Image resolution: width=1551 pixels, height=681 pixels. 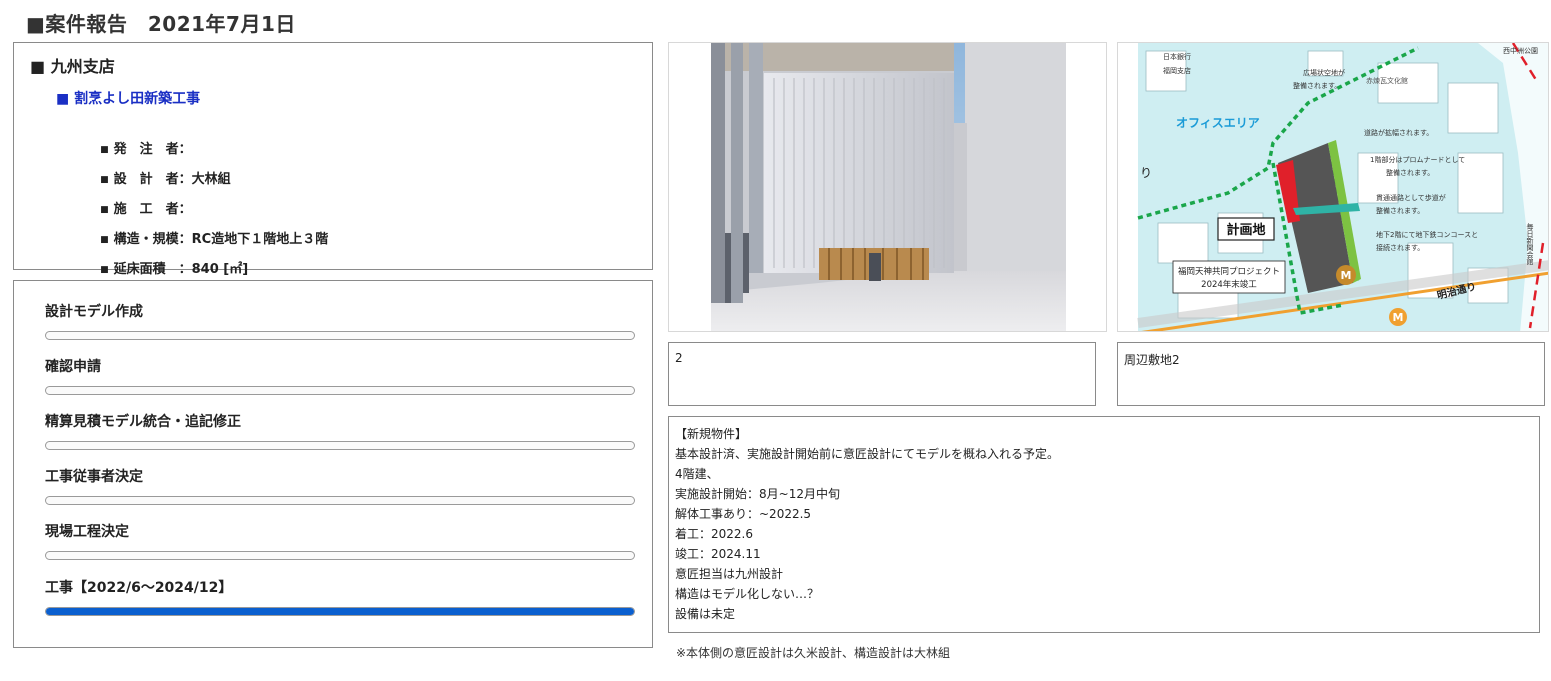 What do you see at coordinates (1177, 56) in the screenshot?
I see `map-bank-label: 日本銀行` at bounding box center [1177, 56].